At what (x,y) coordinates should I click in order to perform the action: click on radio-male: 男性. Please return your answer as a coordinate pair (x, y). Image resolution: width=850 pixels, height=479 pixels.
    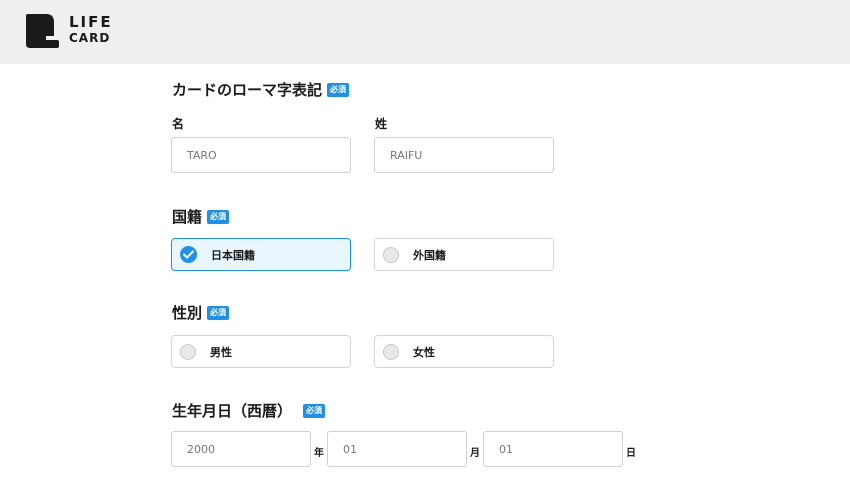
    Looking at the image, I should click on (261, 351).